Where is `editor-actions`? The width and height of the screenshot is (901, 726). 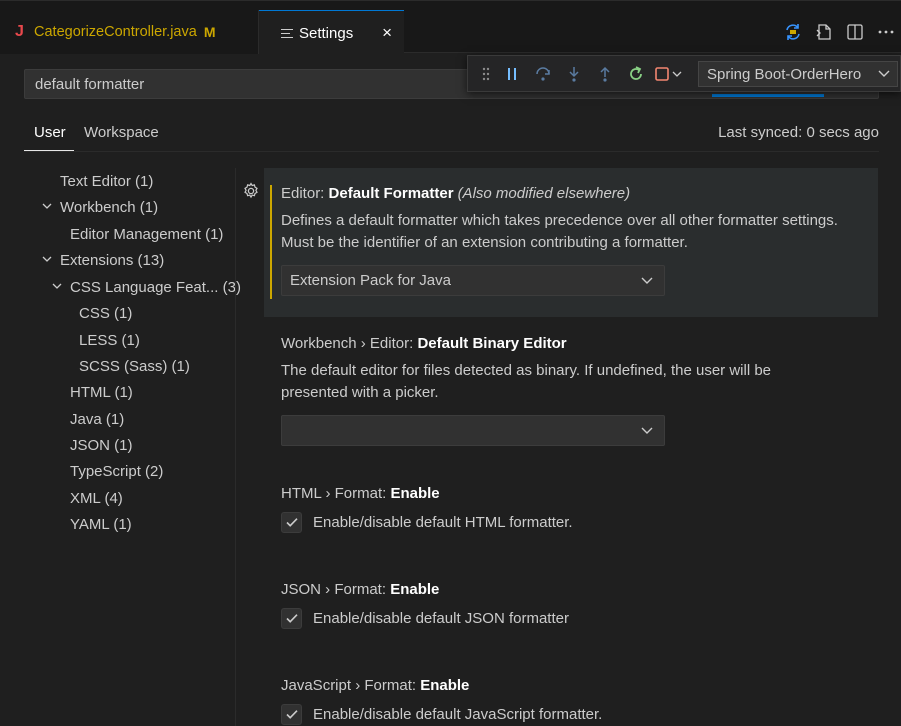 editor-actions is located at coordinates (839, 32).